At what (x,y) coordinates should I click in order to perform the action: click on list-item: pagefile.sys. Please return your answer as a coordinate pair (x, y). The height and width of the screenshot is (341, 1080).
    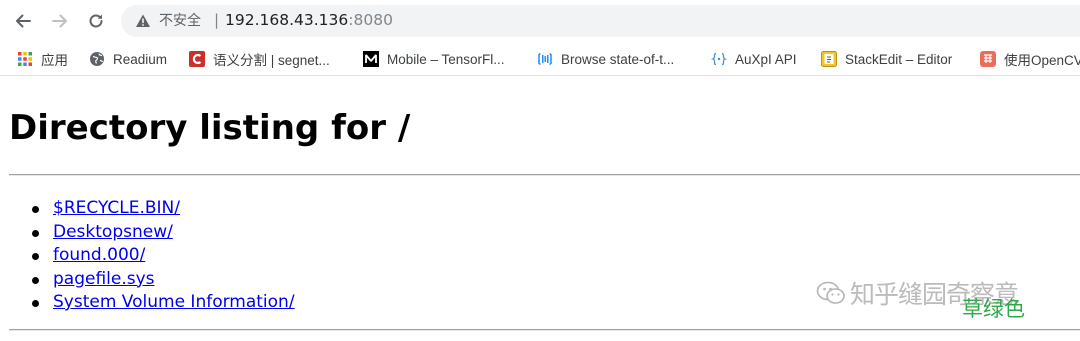
    Looking at the image, I should click on (163, 280).